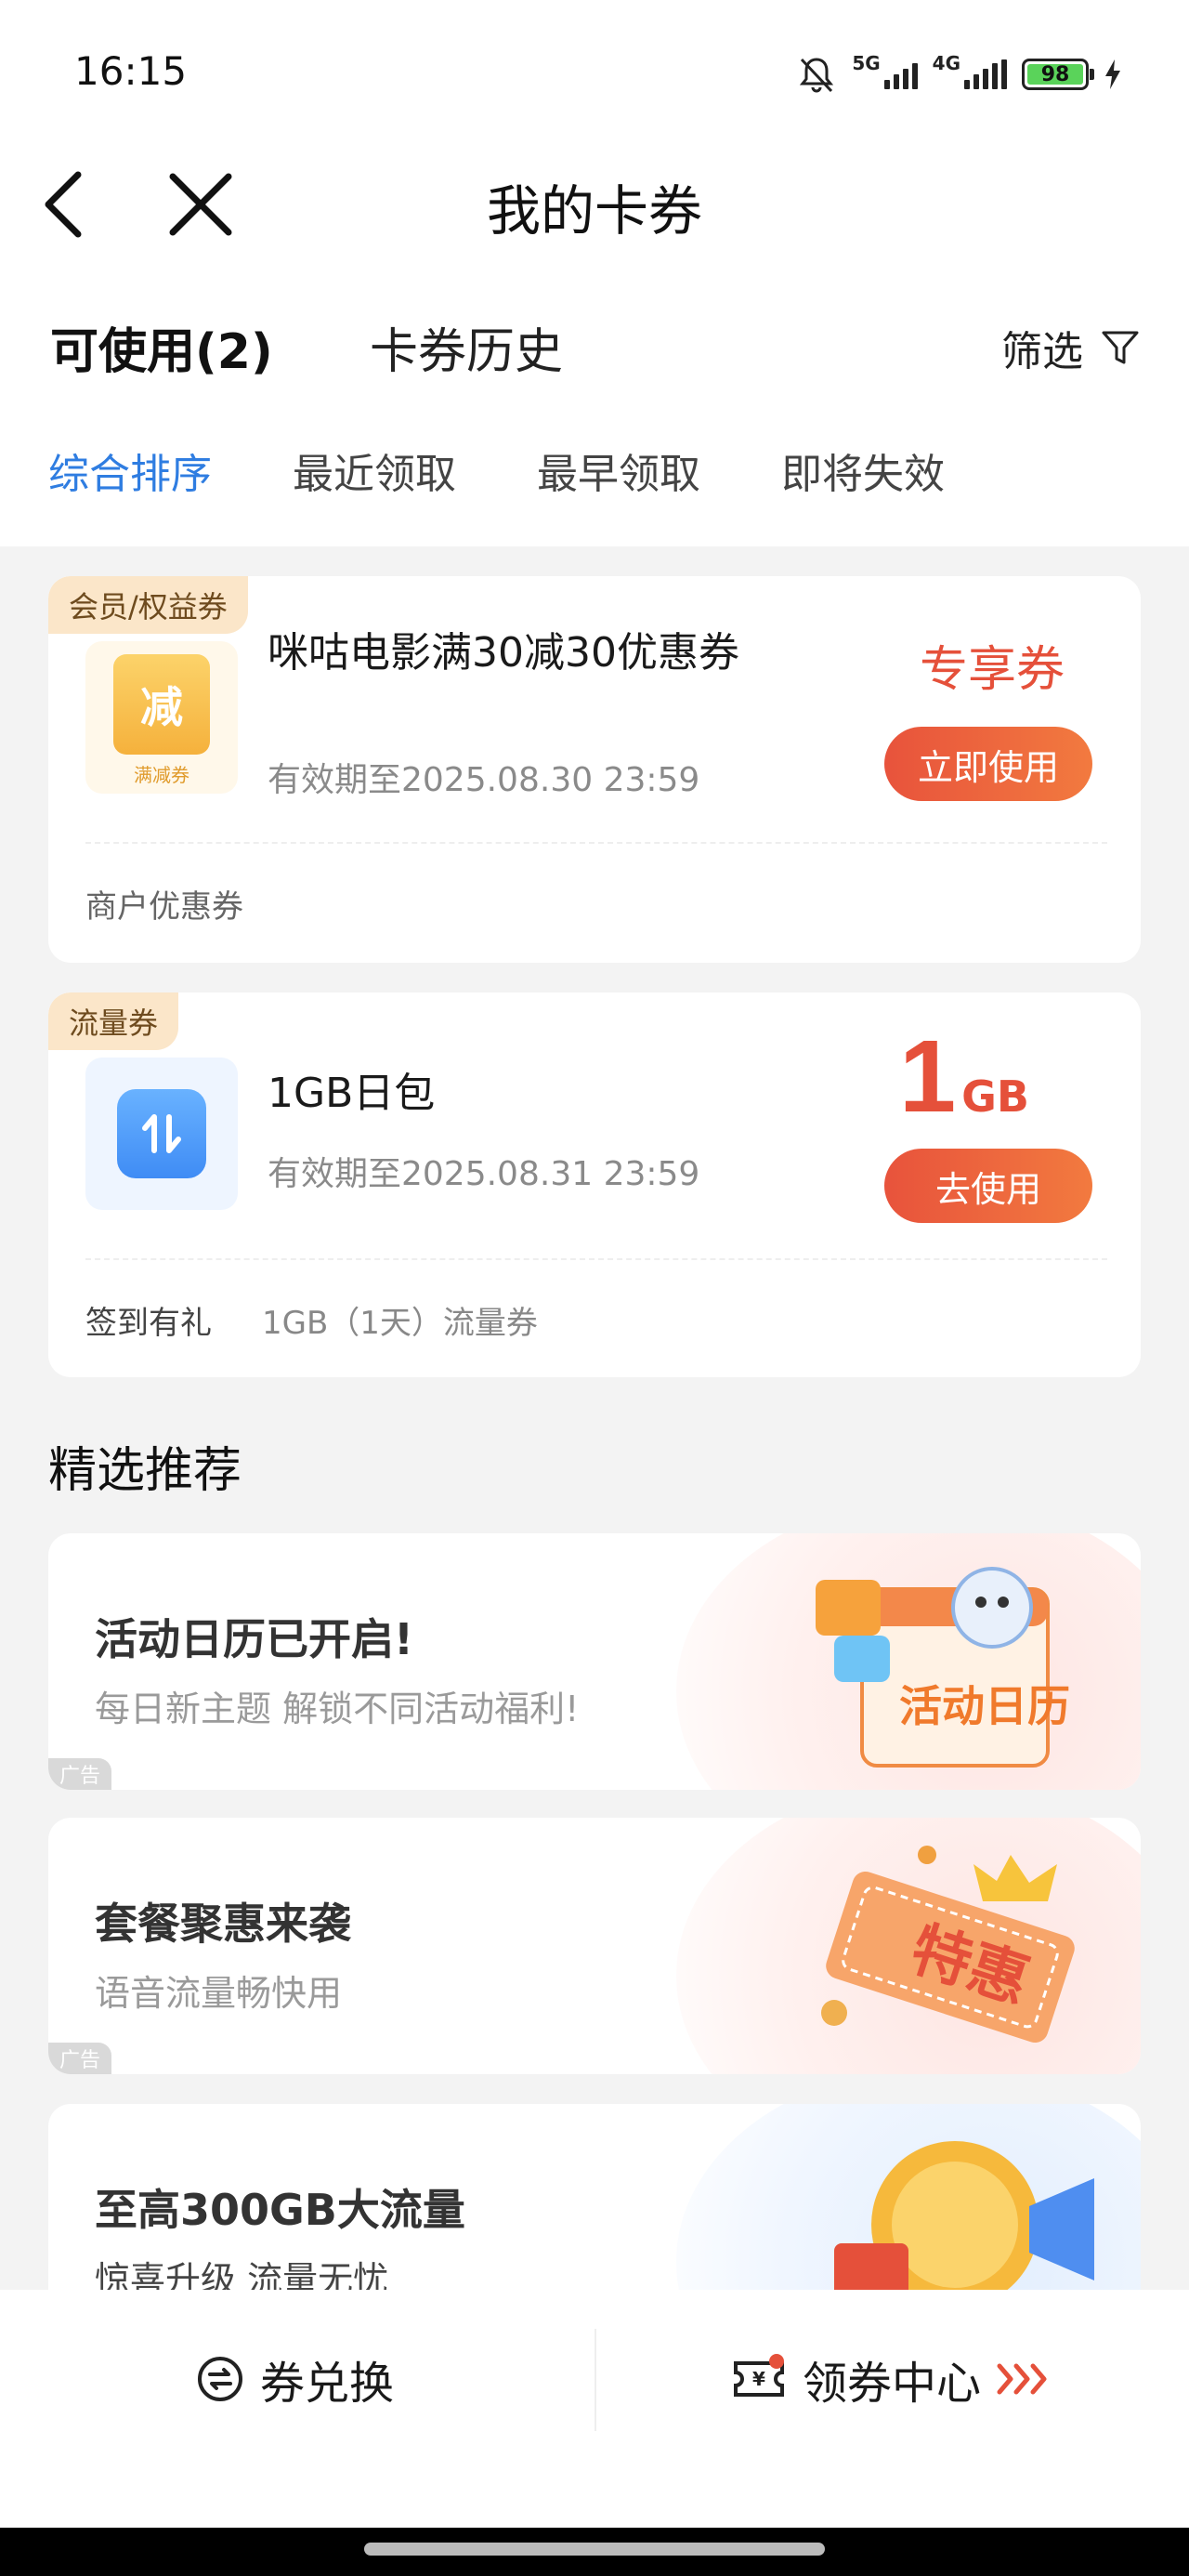 This screenshot has width=1189, height=2576. I want to click on coupon-name: 咪咕电影满30减30优惠券, so click(503, 653).